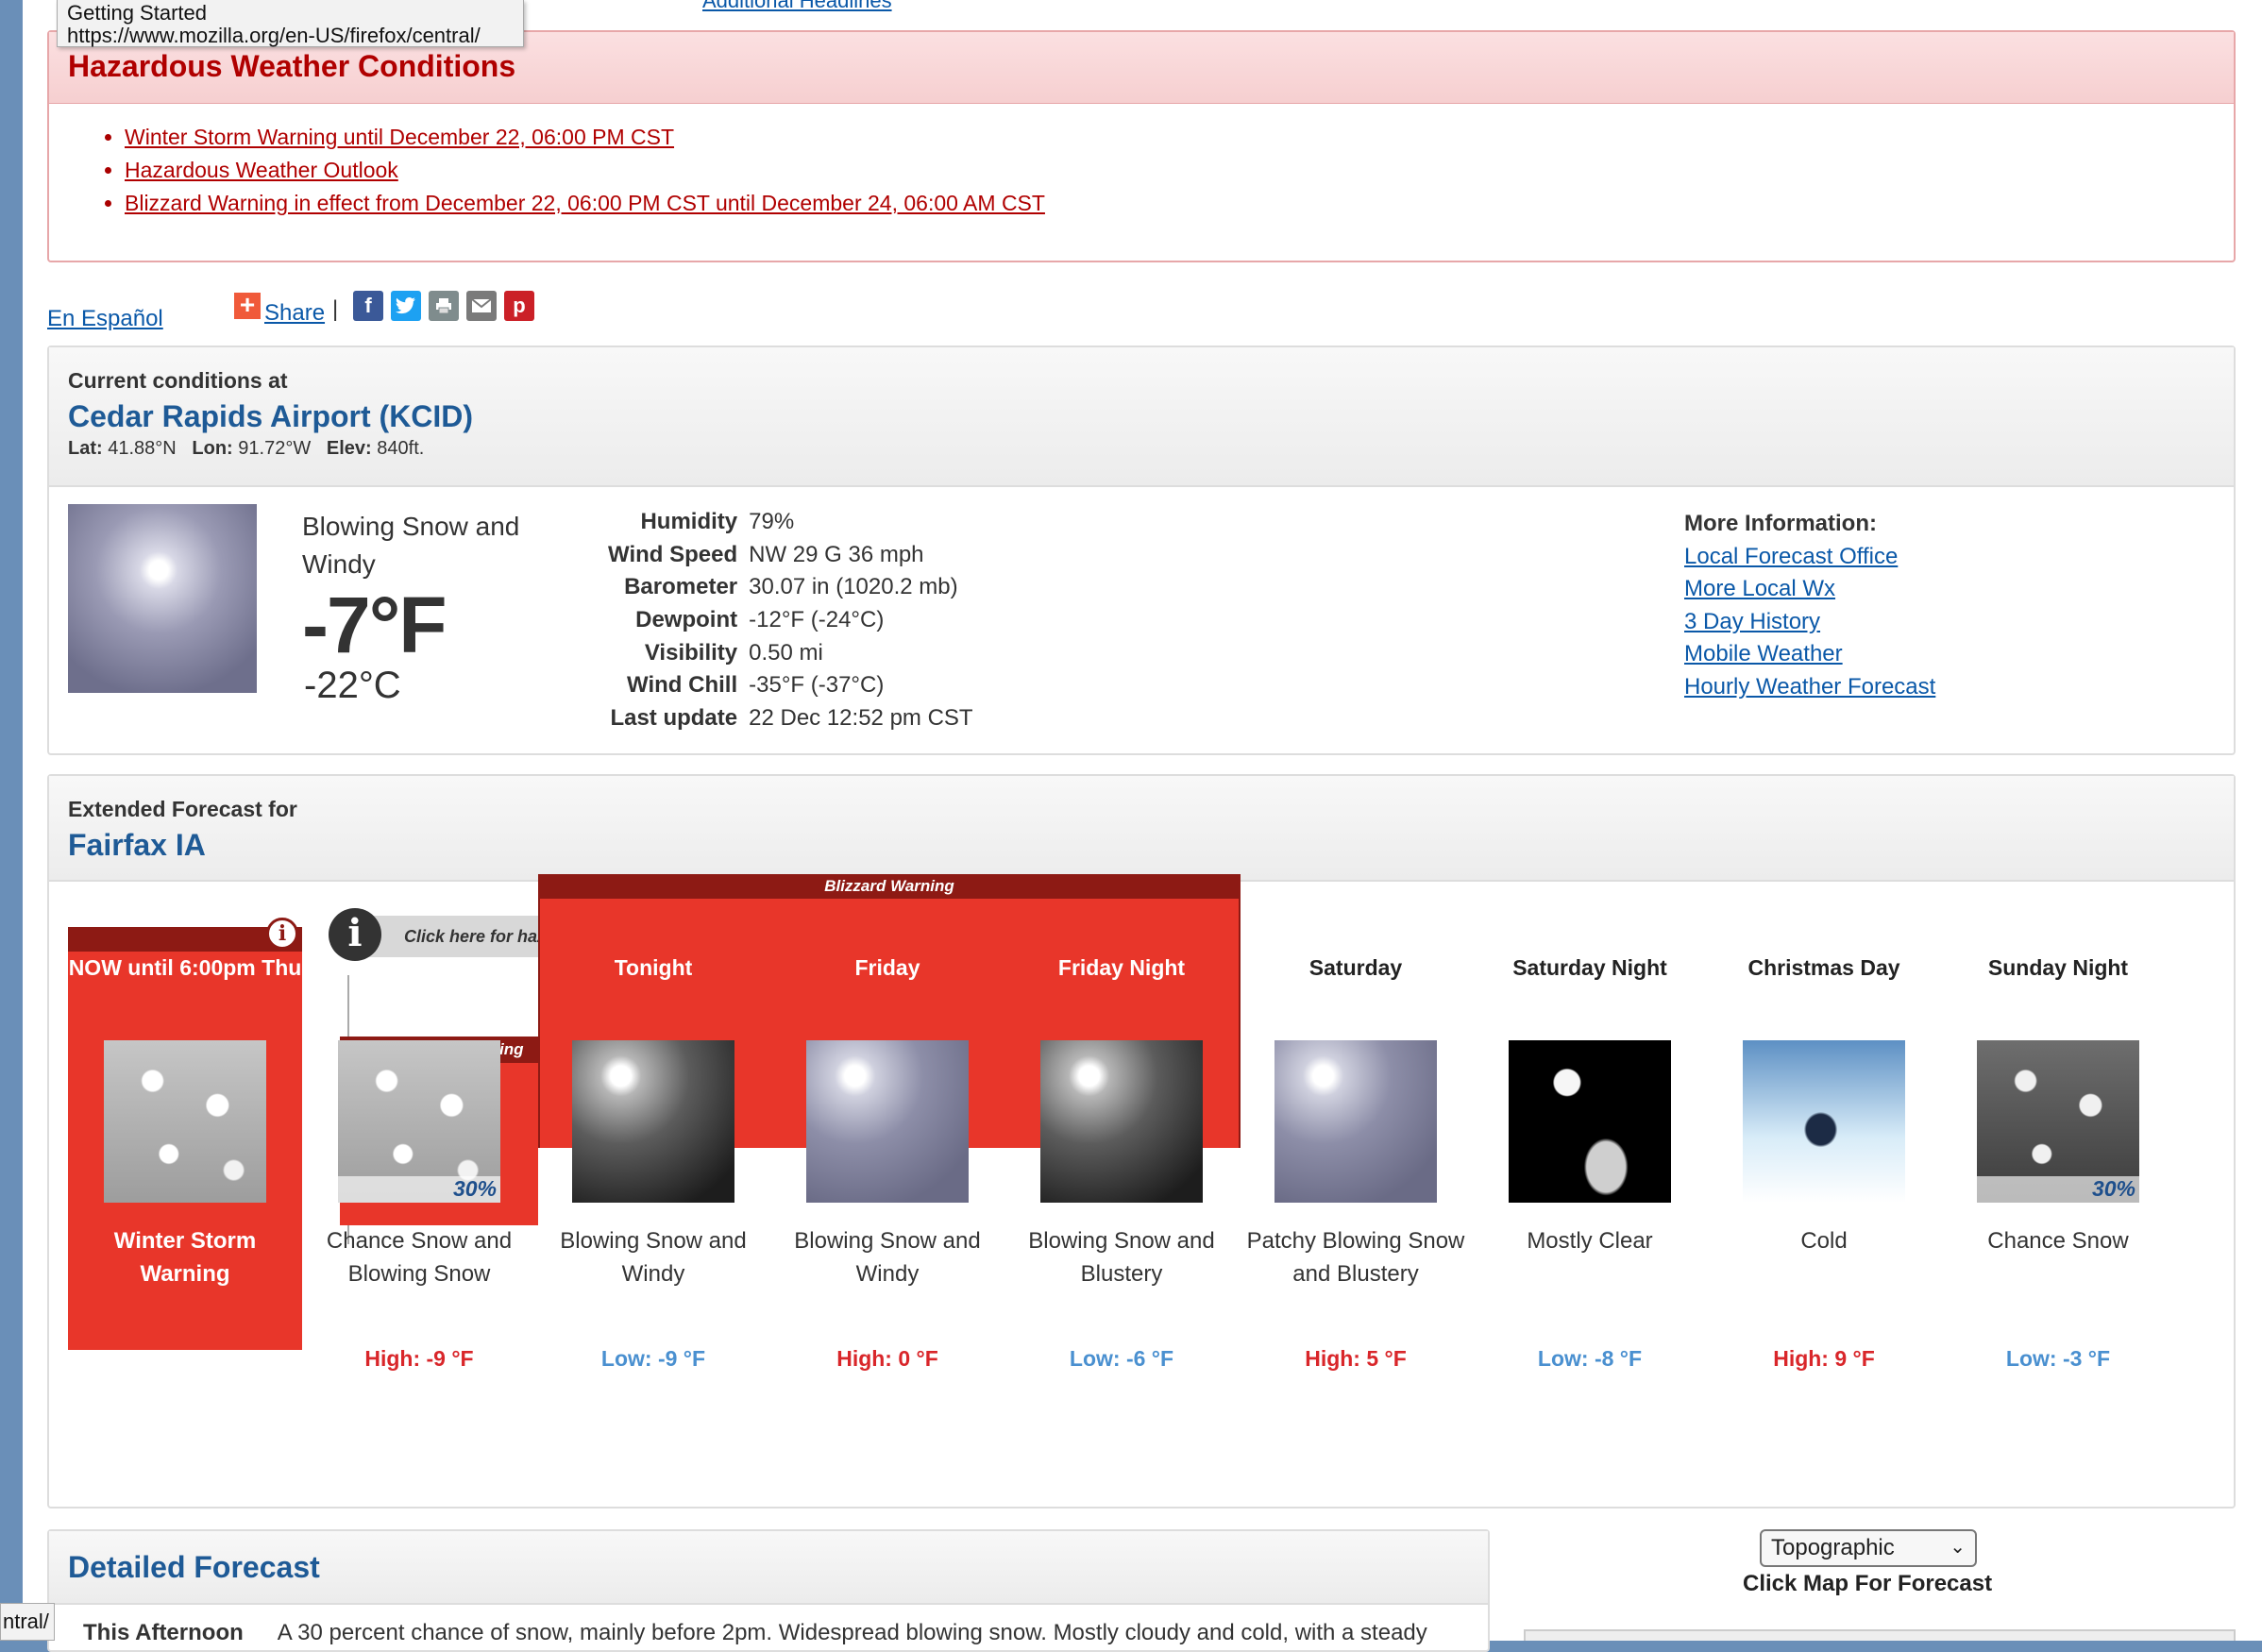 Image resolution: width=2262 pixels, height=1652 pixels. I want to click on forecast-map, so click(1880, 1635).